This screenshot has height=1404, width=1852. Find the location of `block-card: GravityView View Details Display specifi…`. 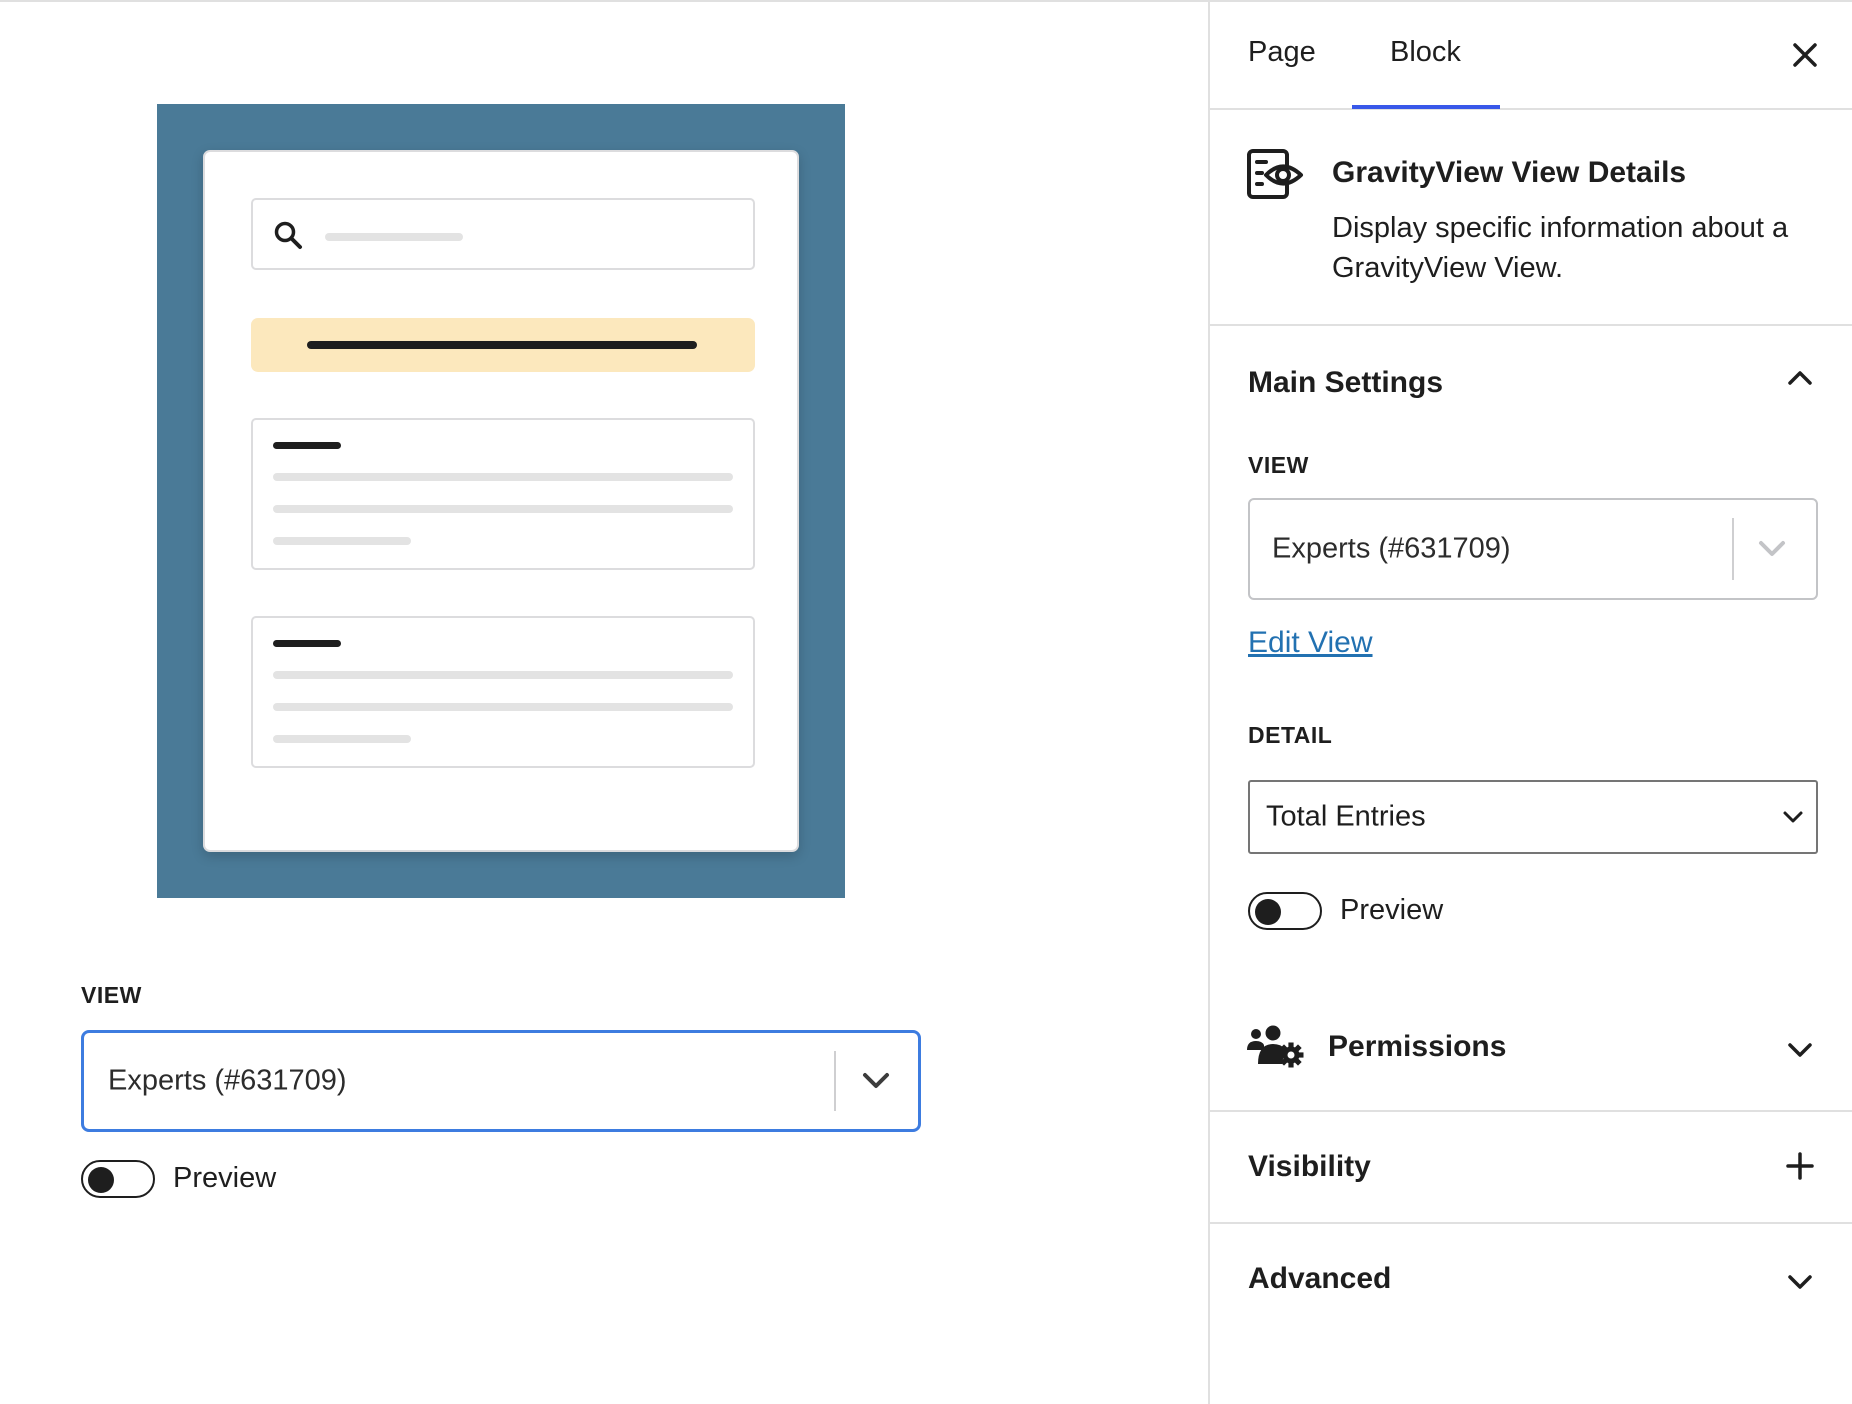

block-card: GravityView View Details Display specifi… is located at coordinates (1531, 218).